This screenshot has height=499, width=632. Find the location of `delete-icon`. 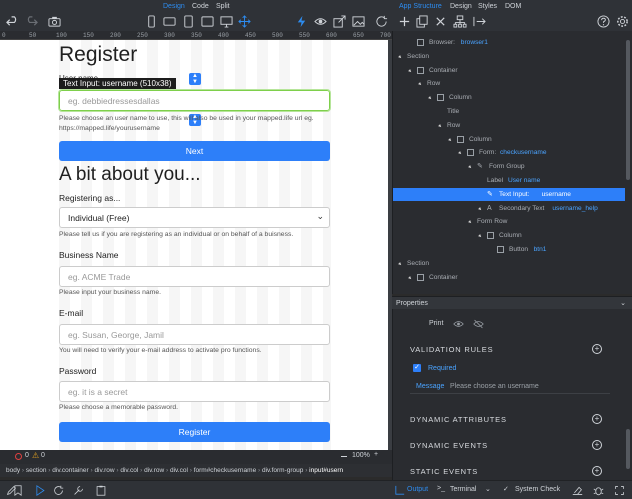

delete-icon is located at coordinates (441, 22).